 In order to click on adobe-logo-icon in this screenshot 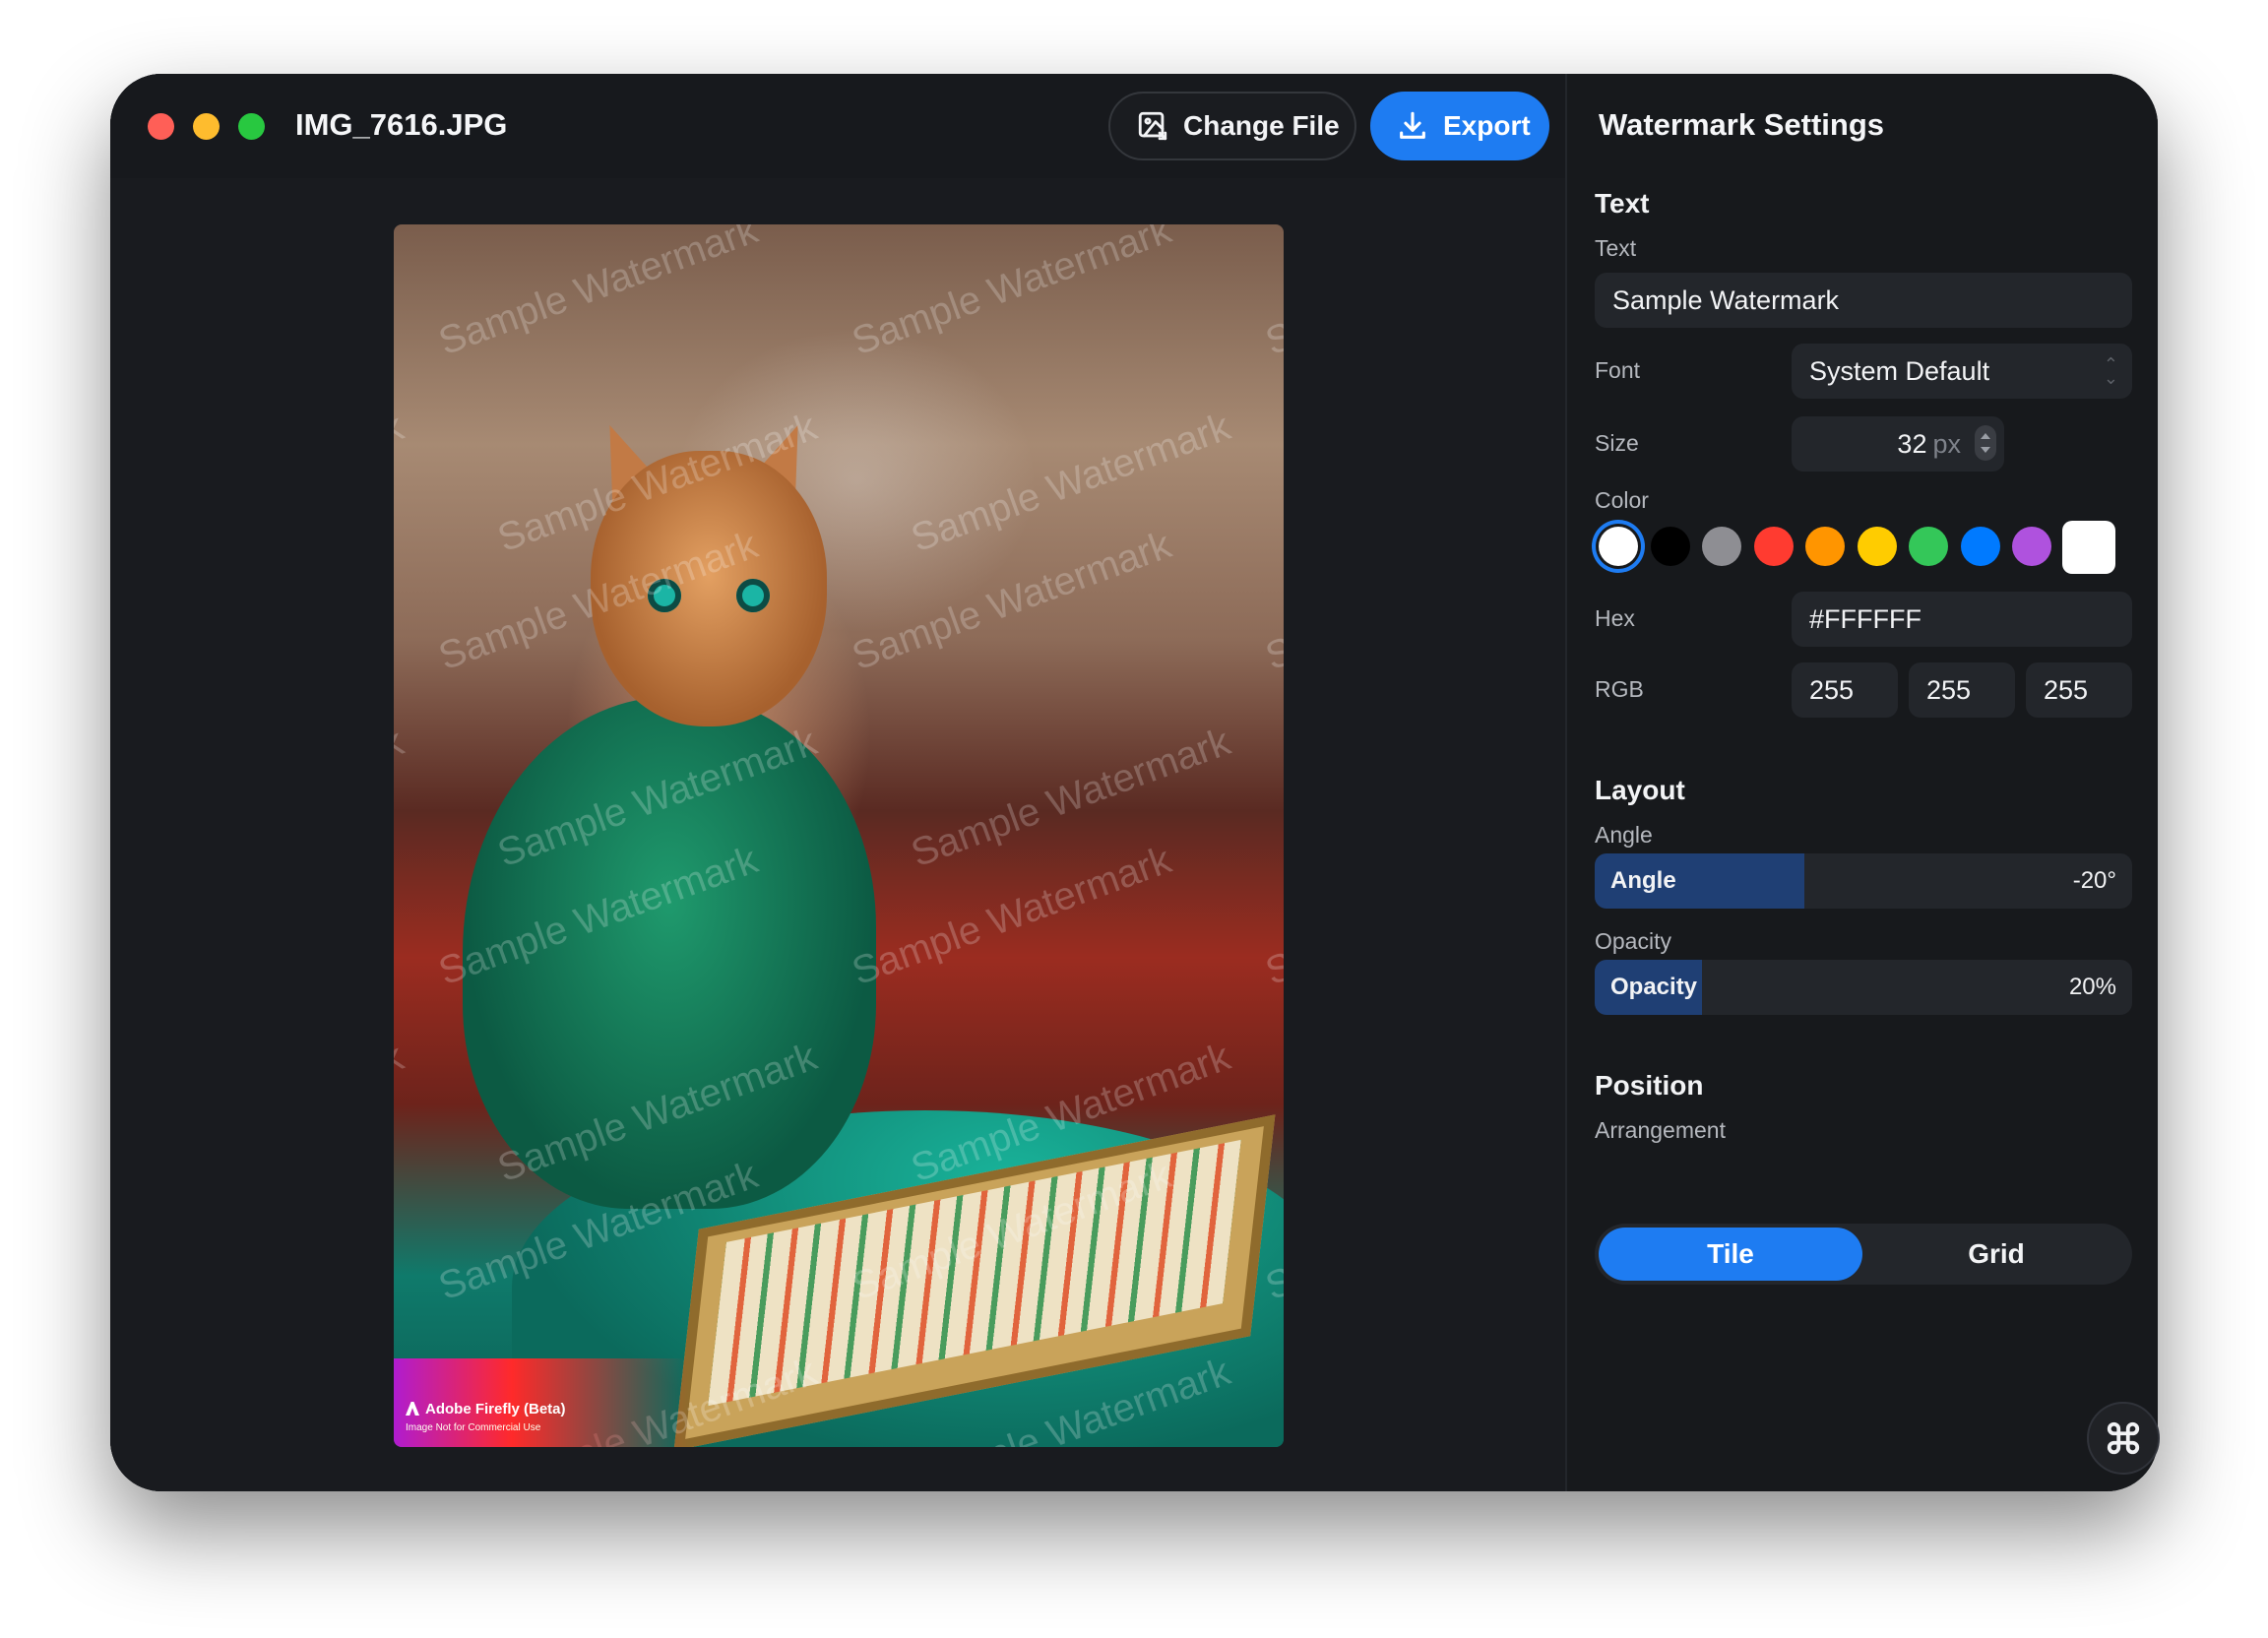, I will do `click(412, 1409)`.